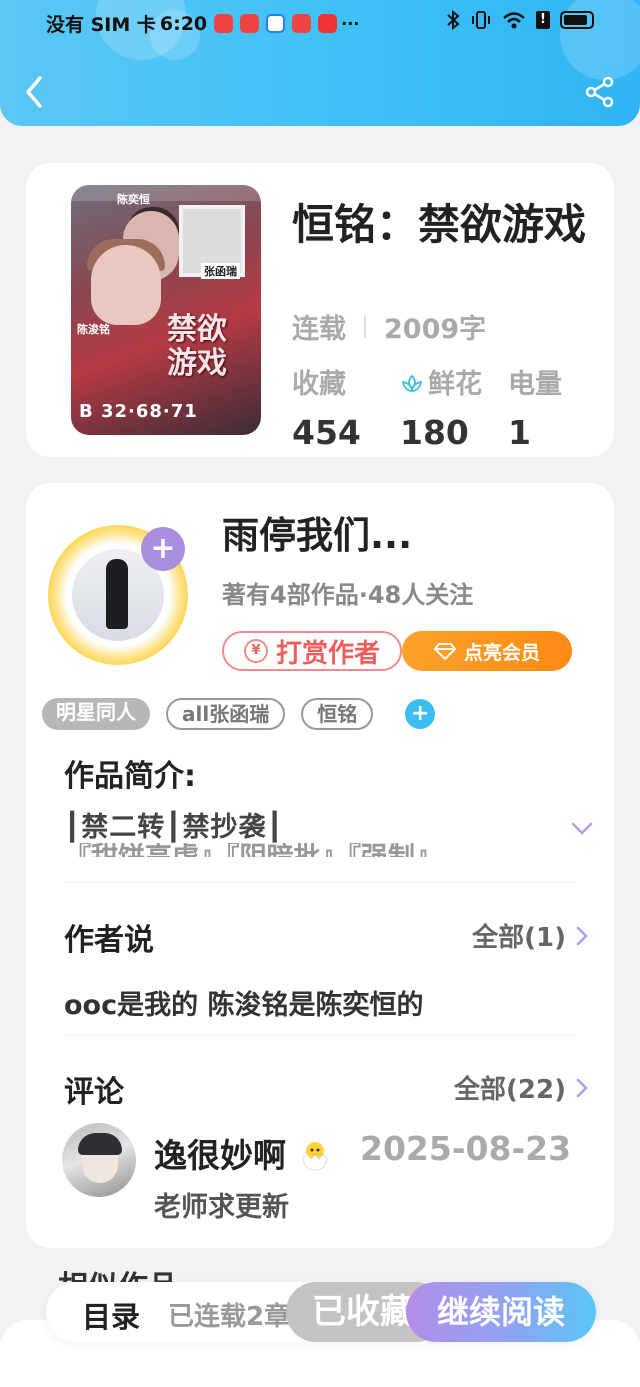 This screenshot has height=1387, width=640. What do you see at coordinates (439, 224) in the screenshot?
I see `book-title: 恒铭：禁欲游戏` at bounding box center [439, 224].